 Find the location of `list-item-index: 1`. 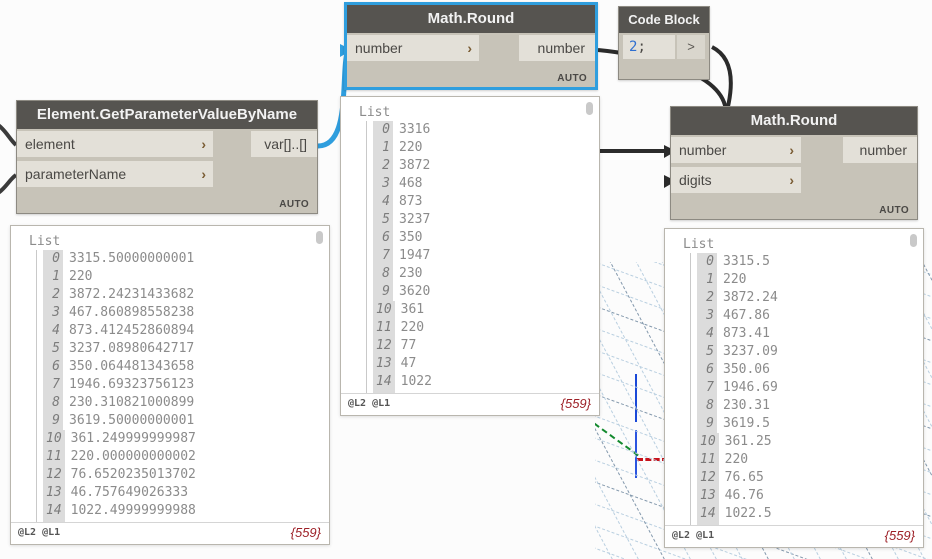

list-item-index: 1 is located at coordinates (707, 280).